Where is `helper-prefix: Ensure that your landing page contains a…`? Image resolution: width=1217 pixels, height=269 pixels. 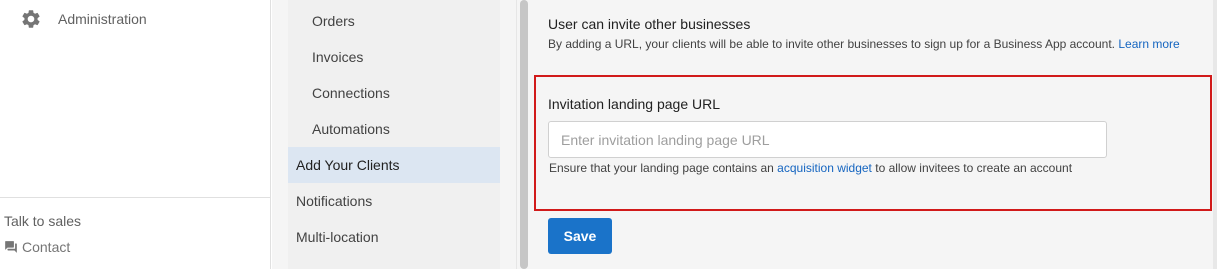 helper-prefix: Ensure that your landing page contains a… is located at coordinates (661, 168).